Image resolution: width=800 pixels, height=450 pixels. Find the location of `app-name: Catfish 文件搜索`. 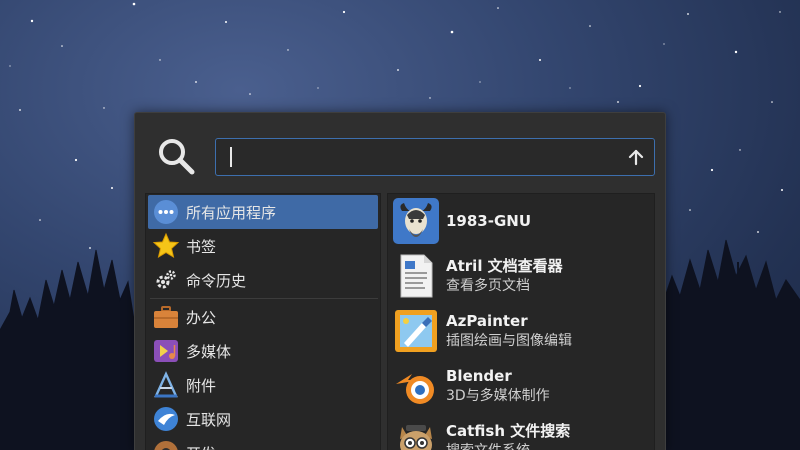

app-name: Catfish 文件搜索 is located at coordinates (508, 431).